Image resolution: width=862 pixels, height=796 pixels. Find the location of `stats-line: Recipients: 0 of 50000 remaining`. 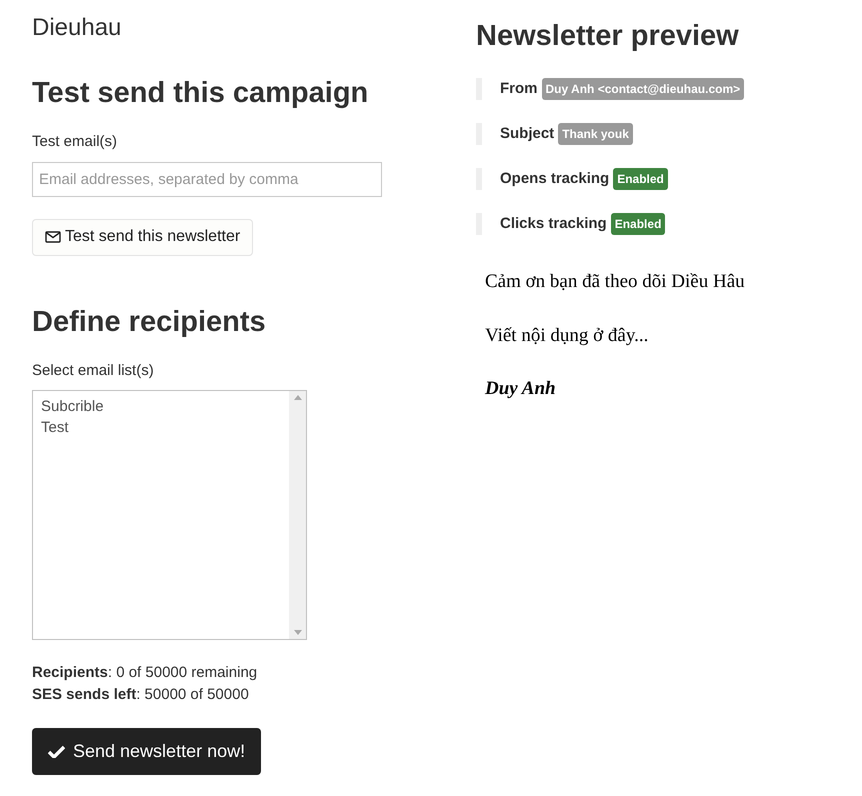

stats-line: Recipients: 0 of 50000 remaining is located at coordinates (145, 673).